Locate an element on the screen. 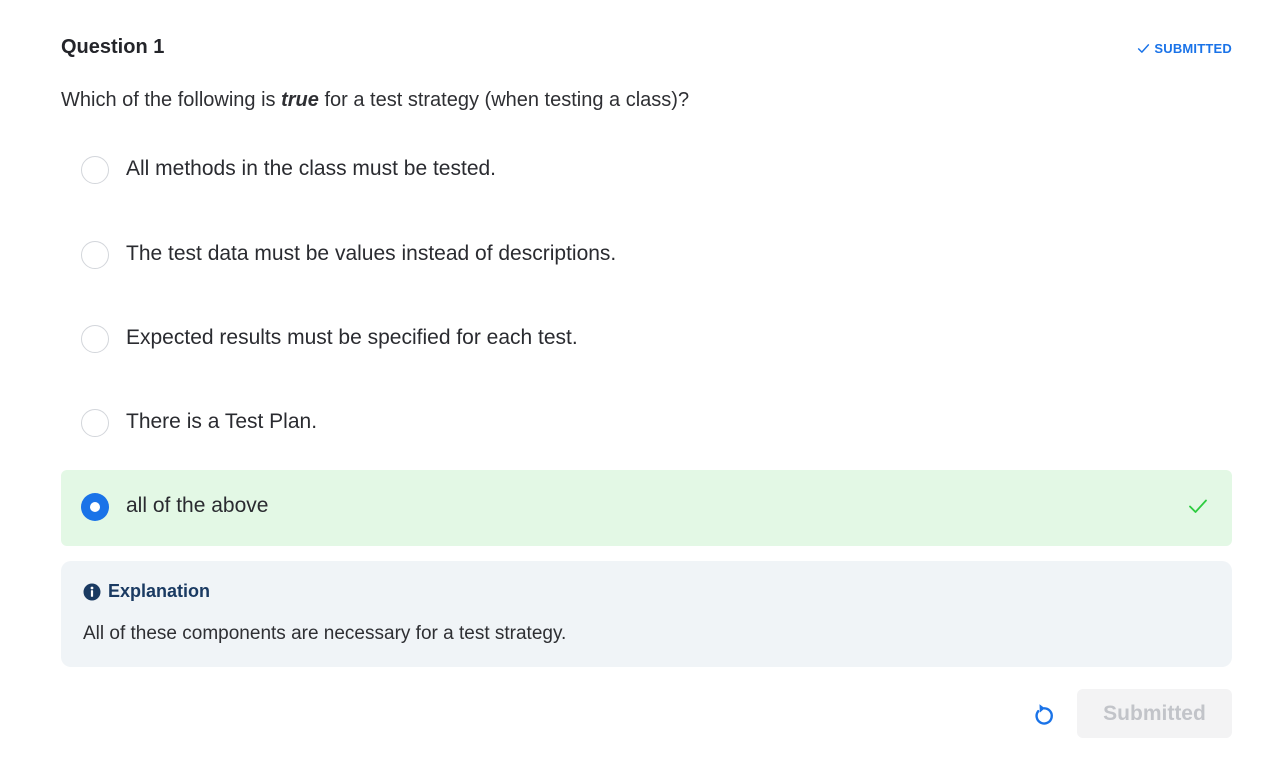 This screenshot has width=1279, height=762. explanation-title: Explanation is located at coordinates (159, 591).